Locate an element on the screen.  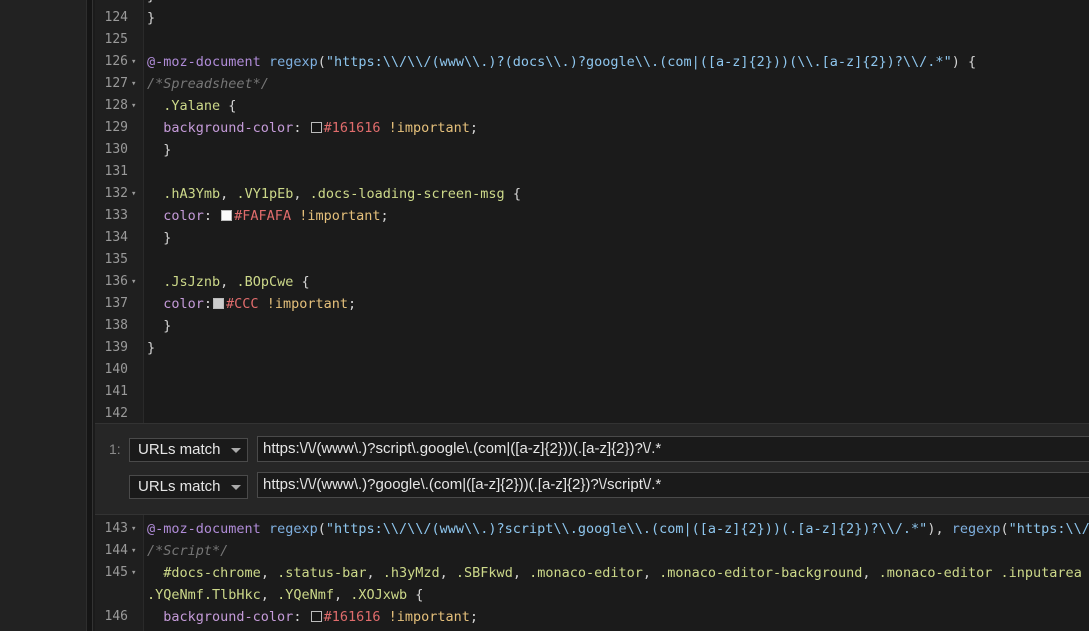
line-number: 123 is located at coordinates (111, 3).